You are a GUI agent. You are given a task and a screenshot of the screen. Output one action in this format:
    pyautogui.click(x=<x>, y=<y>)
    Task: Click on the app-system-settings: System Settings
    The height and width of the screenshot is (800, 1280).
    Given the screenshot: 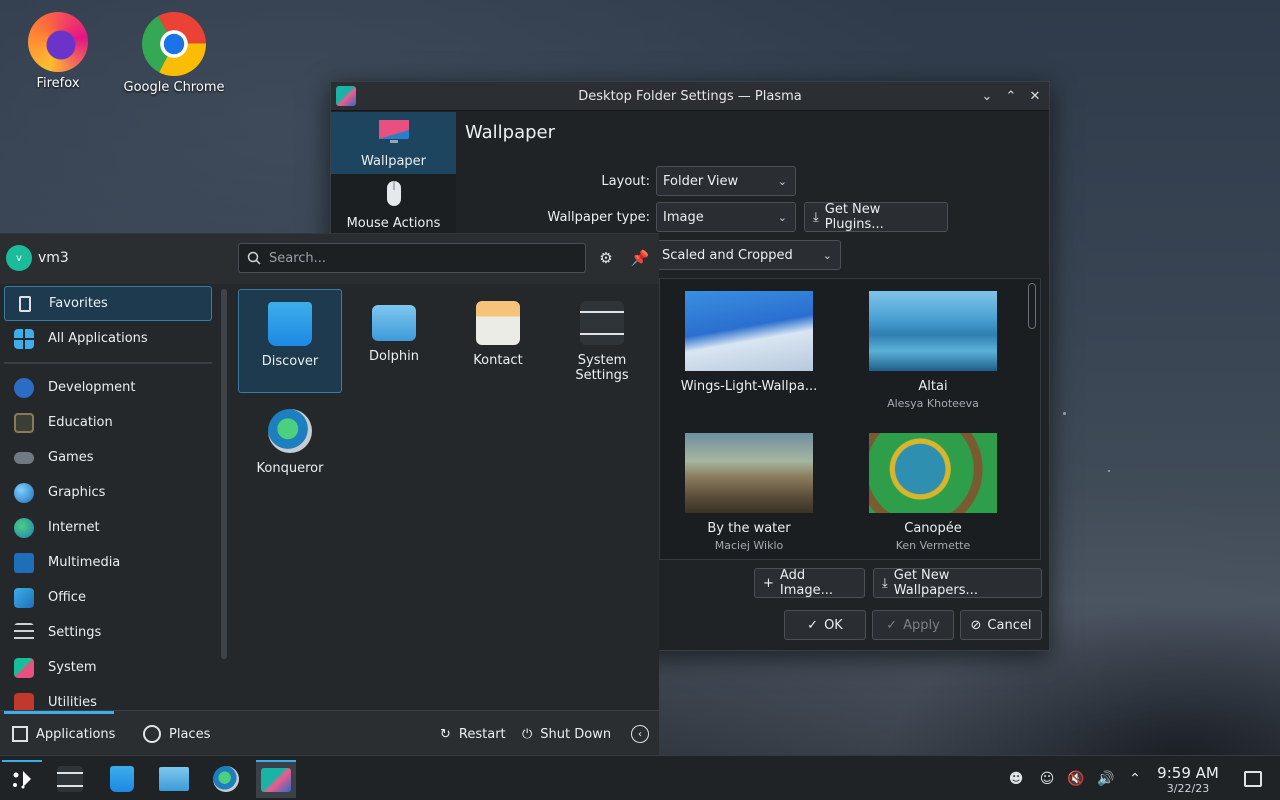 What is the action you would take?
    pyautogui.click(x=602, y=341)
    